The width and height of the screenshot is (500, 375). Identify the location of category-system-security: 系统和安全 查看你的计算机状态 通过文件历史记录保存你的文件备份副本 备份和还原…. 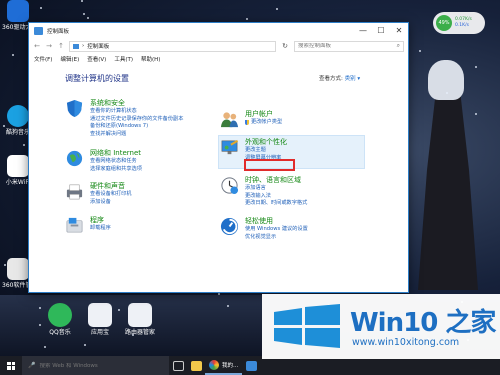
(124, 118).